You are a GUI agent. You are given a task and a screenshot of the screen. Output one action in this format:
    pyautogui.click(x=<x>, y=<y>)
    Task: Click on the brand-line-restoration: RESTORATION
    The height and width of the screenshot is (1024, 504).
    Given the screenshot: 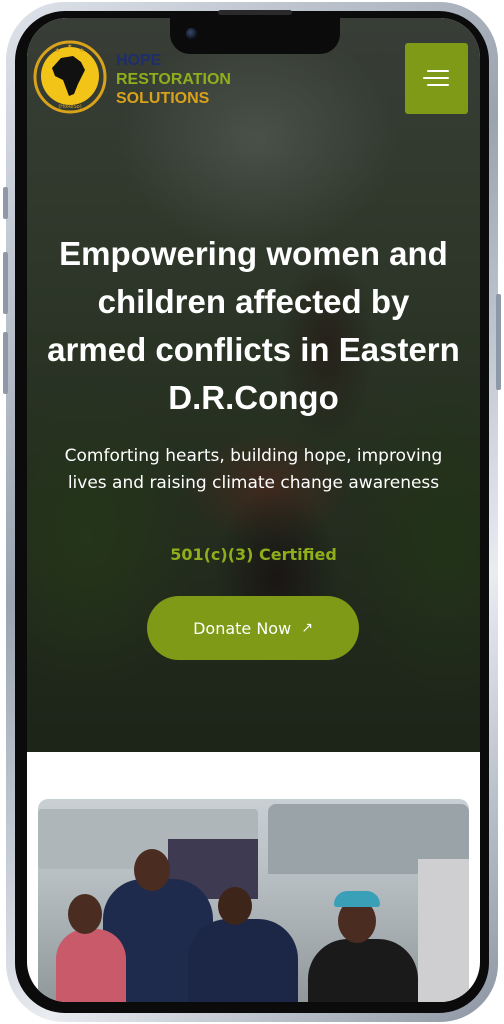 What is the action you would take?
    pyautogui.click(x=173, y=79)
    